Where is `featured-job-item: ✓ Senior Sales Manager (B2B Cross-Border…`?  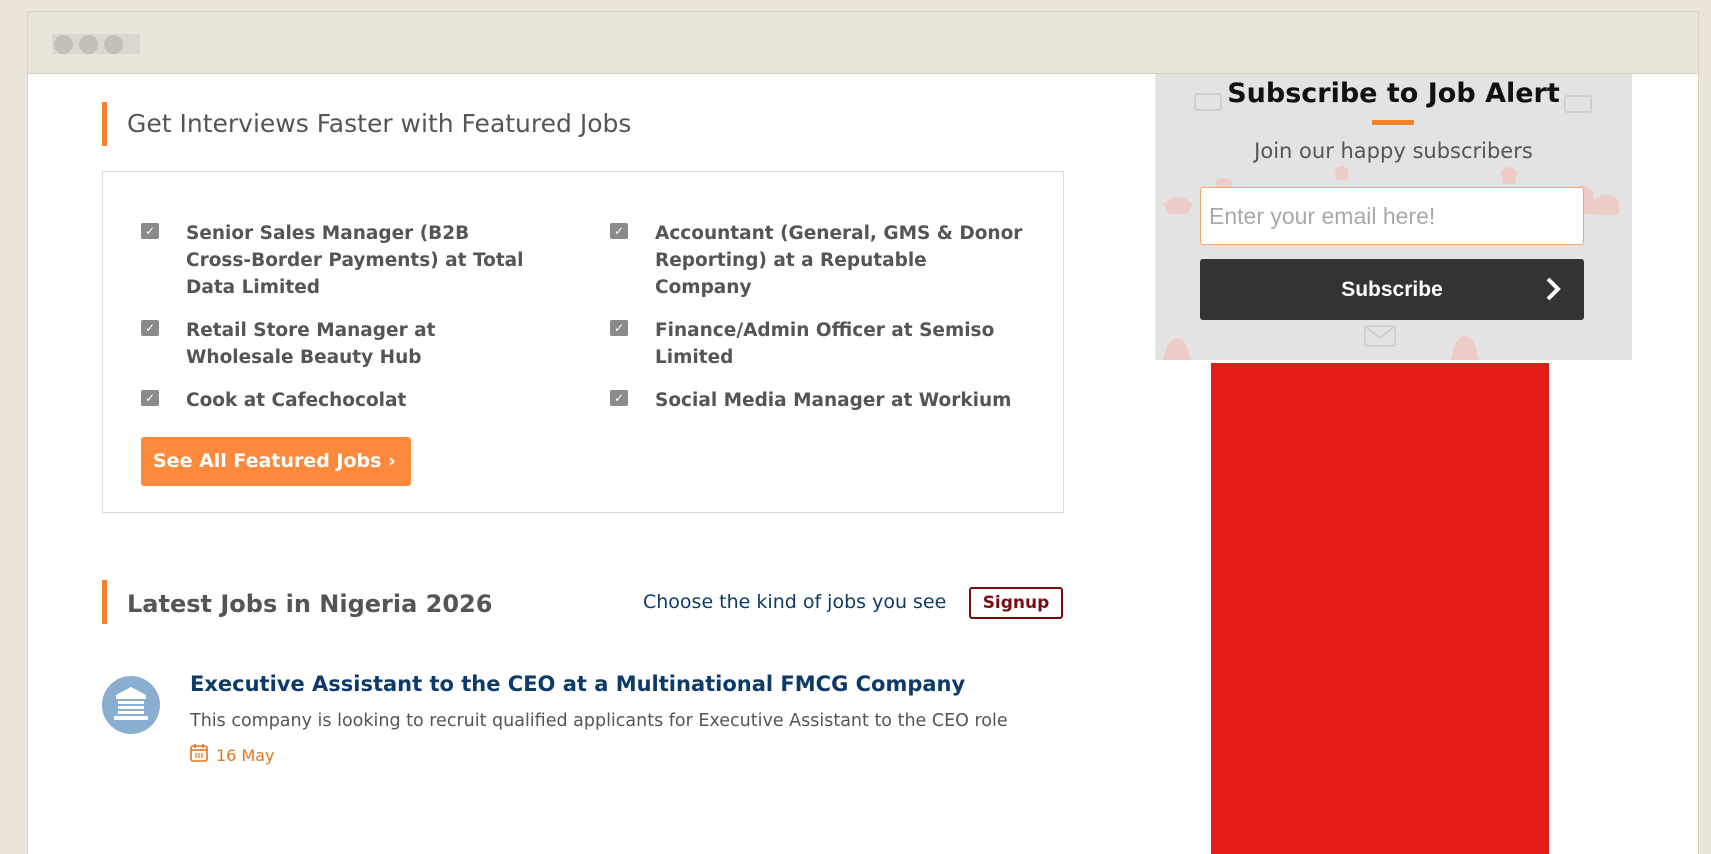 featured-job-item: ✓ Senior Sales Manager (B2B Cross-Border… is located at coordinates (338, 260).